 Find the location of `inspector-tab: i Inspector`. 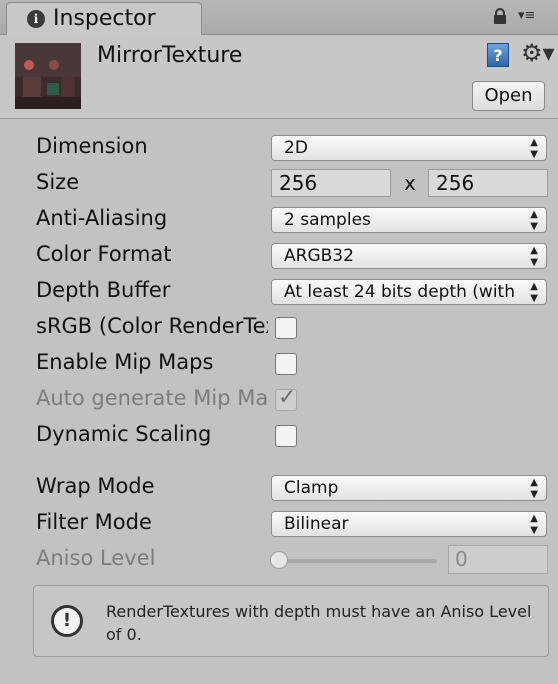

inspector-tab: i Inspector is located at coordinates (104, 19).